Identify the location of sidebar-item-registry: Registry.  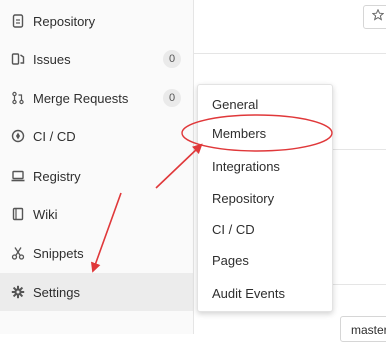
(96, 176).